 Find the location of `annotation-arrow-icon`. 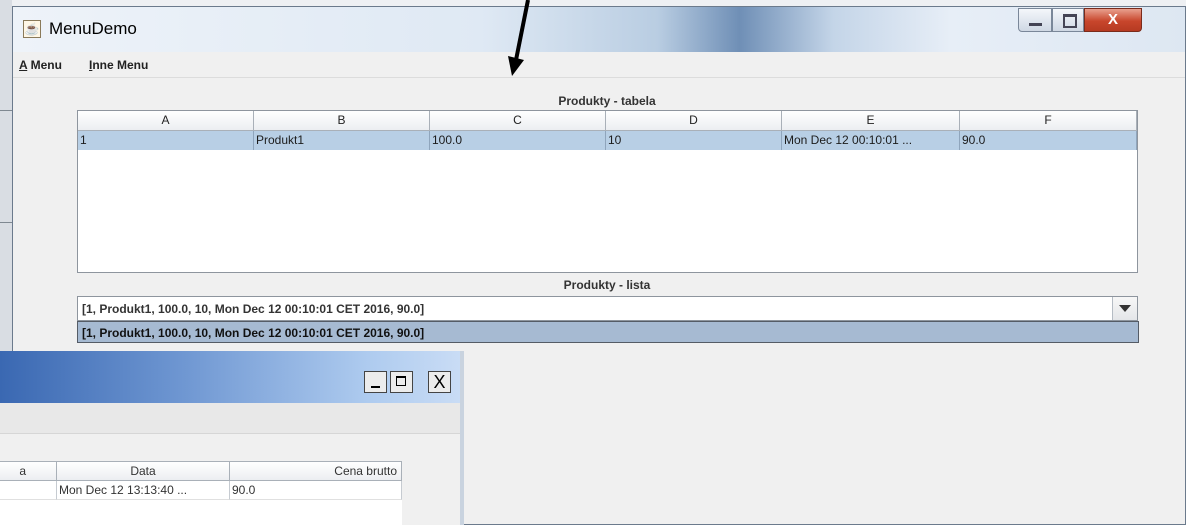

annotation-arrow-icon is located at coordinates (519, 38).